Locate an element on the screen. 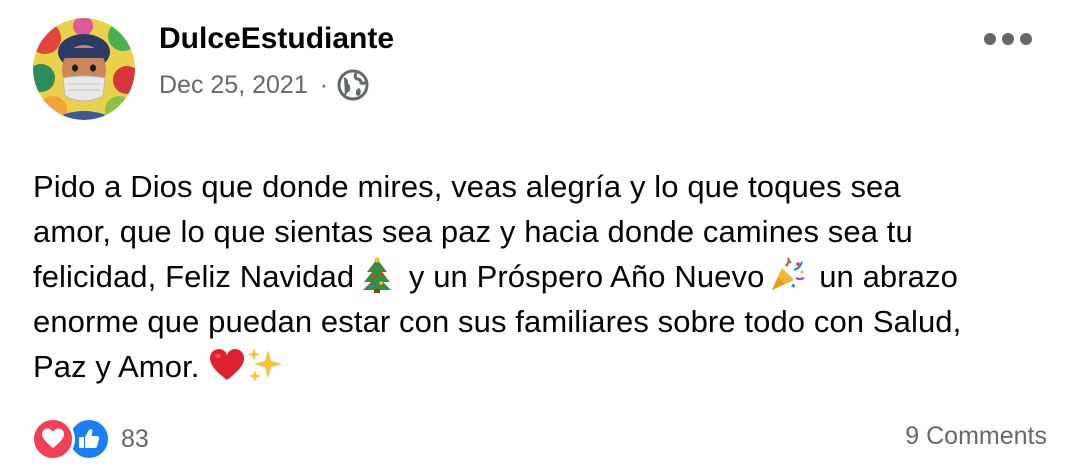  post-text-segment: y un Próspero Año Nuevo is located at coordinates (586, 276).